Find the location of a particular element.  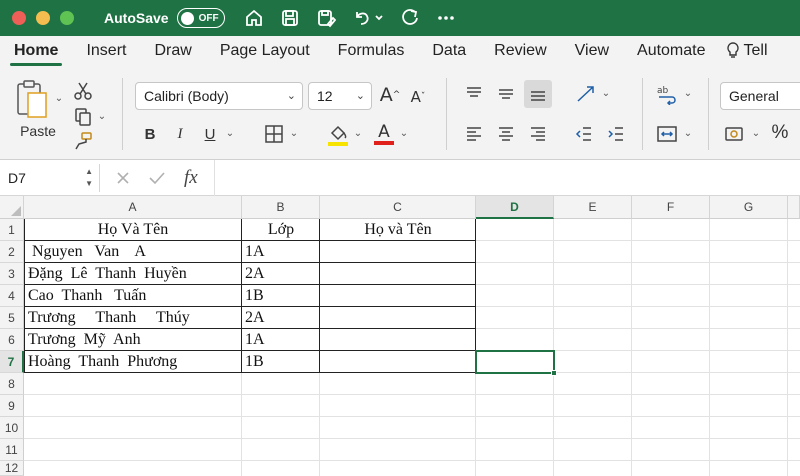

copy-icon is located at coordinates (83, 117).